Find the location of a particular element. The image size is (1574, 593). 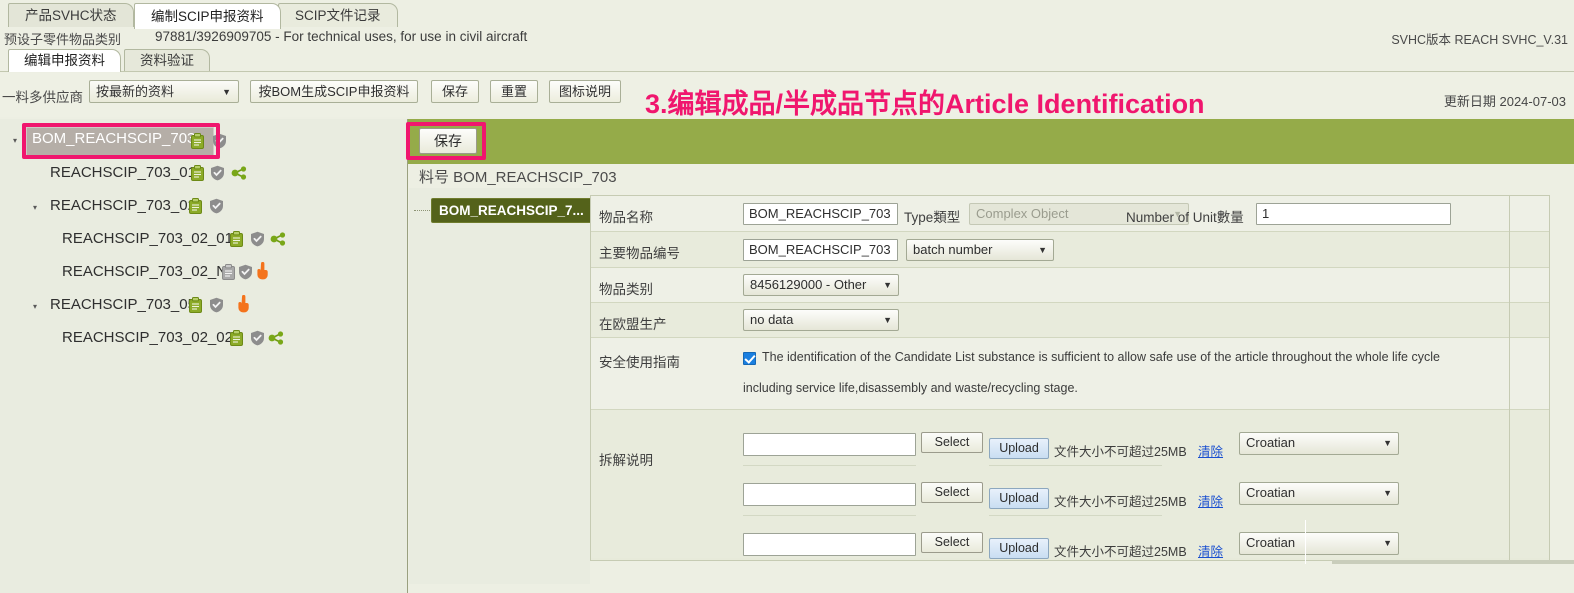

toolbar-save-button: 保存 is located at coordinates (455, 91).